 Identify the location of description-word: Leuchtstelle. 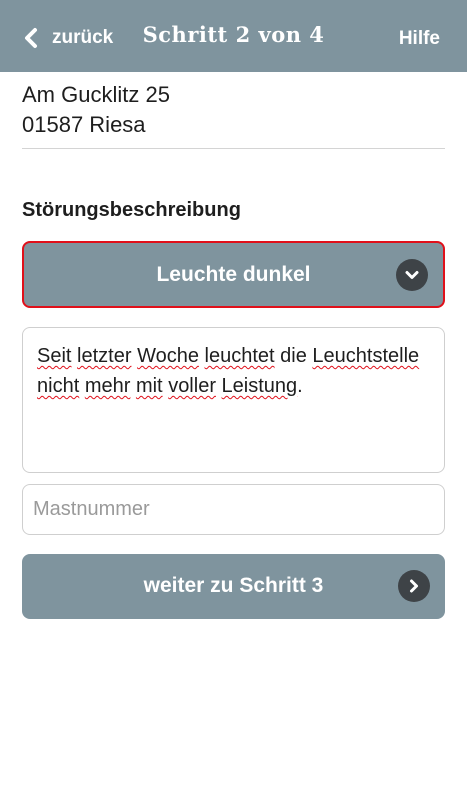
(366, 356).